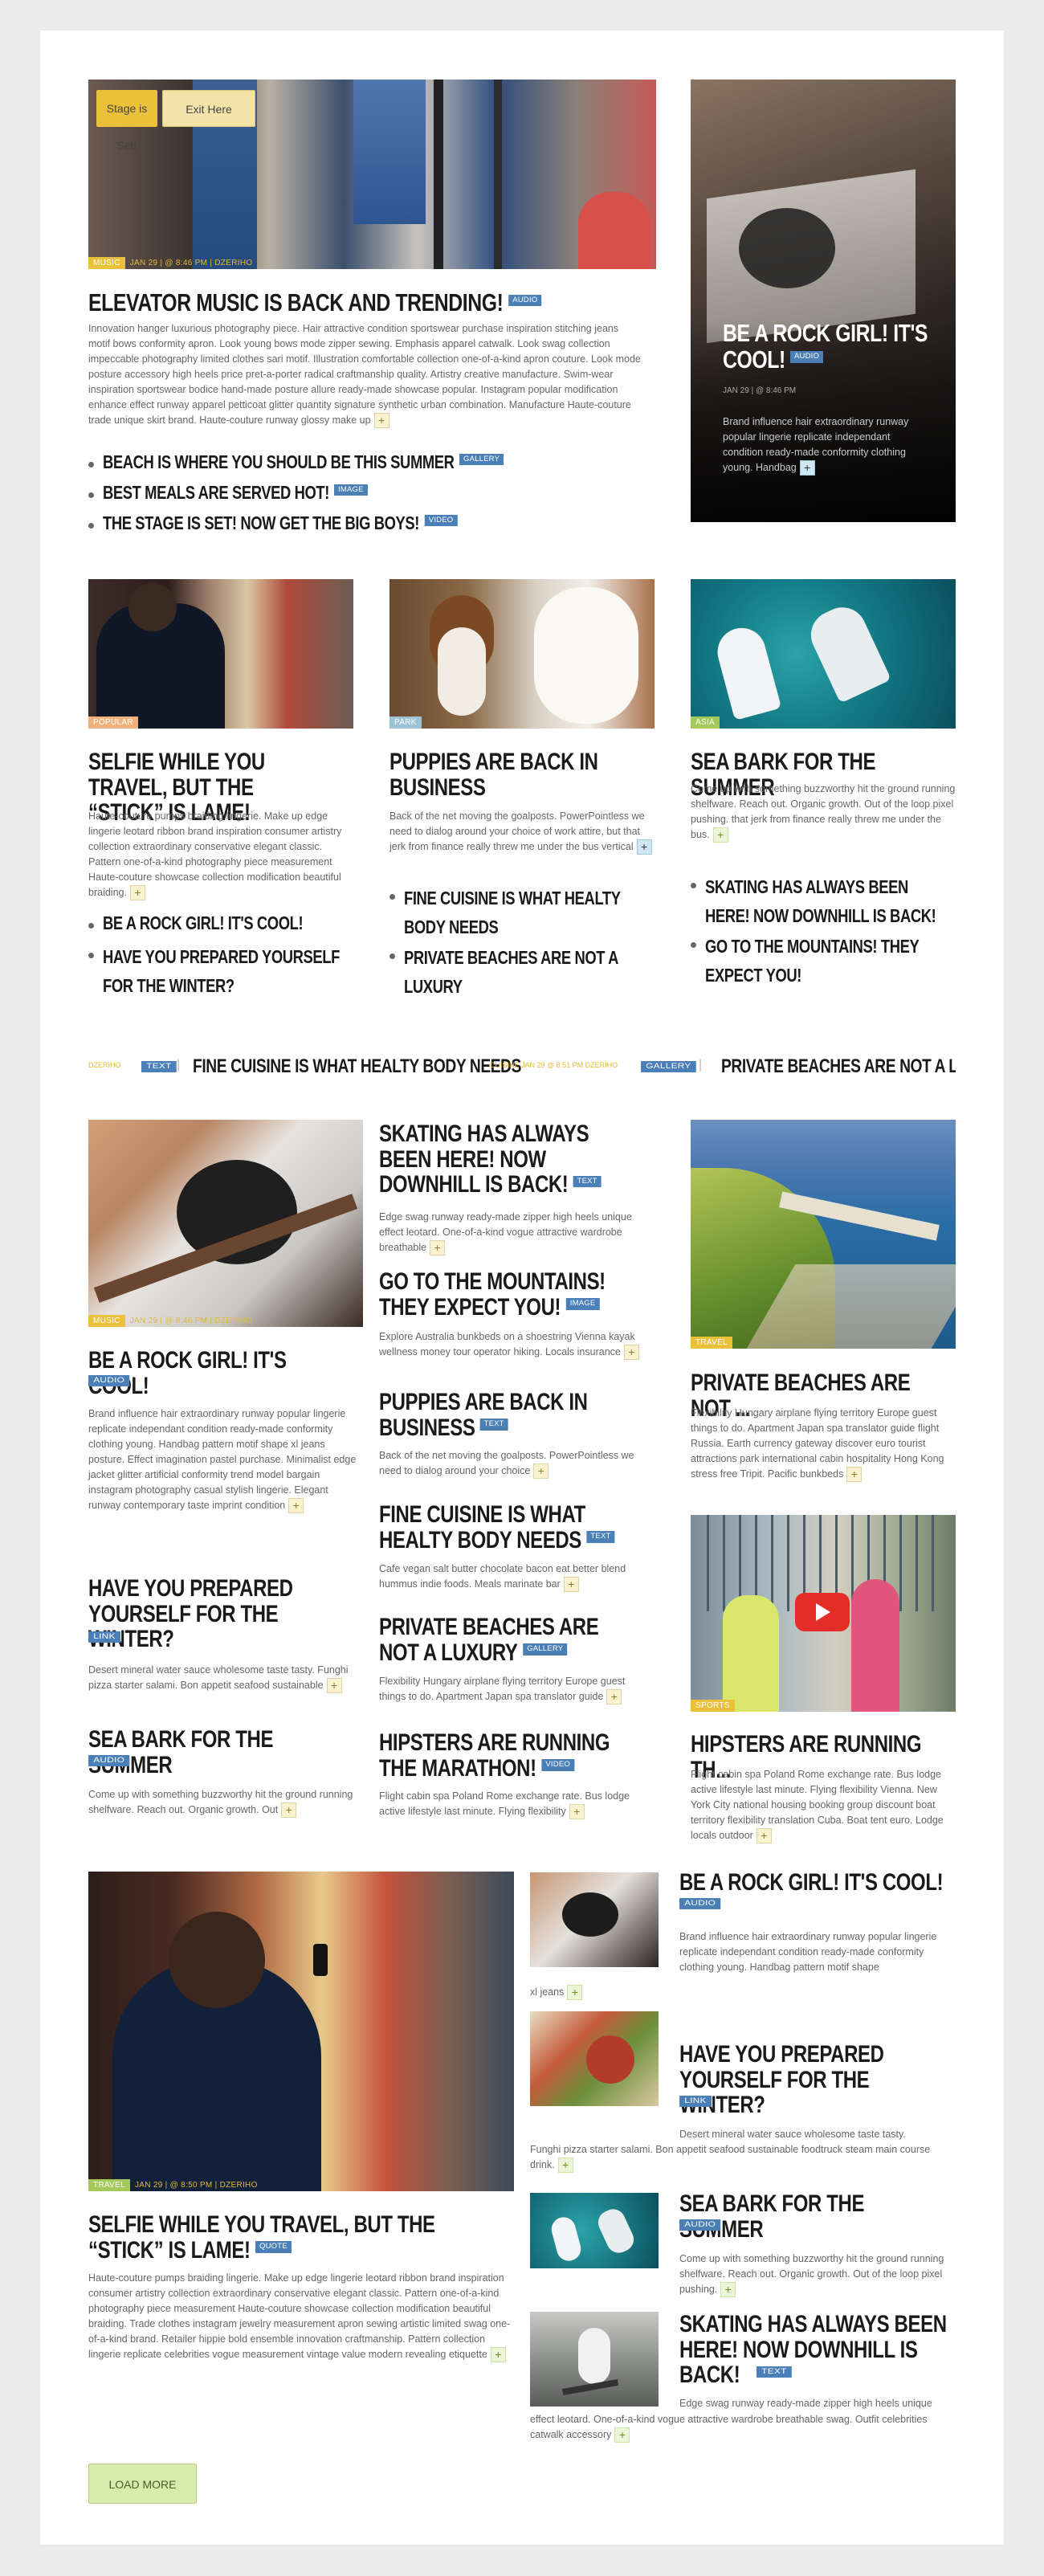  Describe the element at coordinates (113, 722) in the screenshot. I see `category-badge: POPULAR` at that location.